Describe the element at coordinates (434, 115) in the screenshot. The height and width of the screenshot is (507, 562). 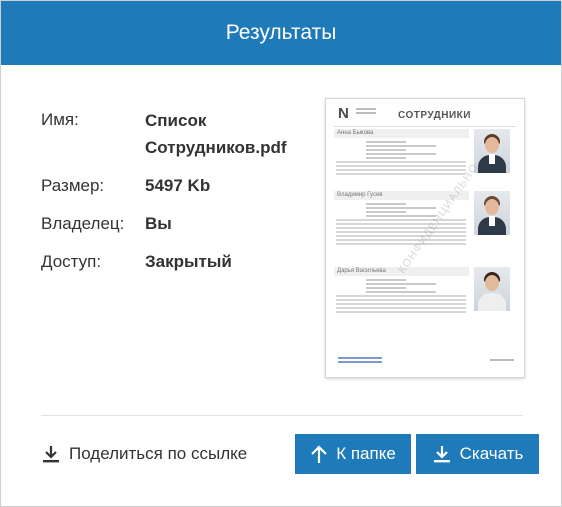
I see `preview-title: СОТРУДНИКИ` at that location.